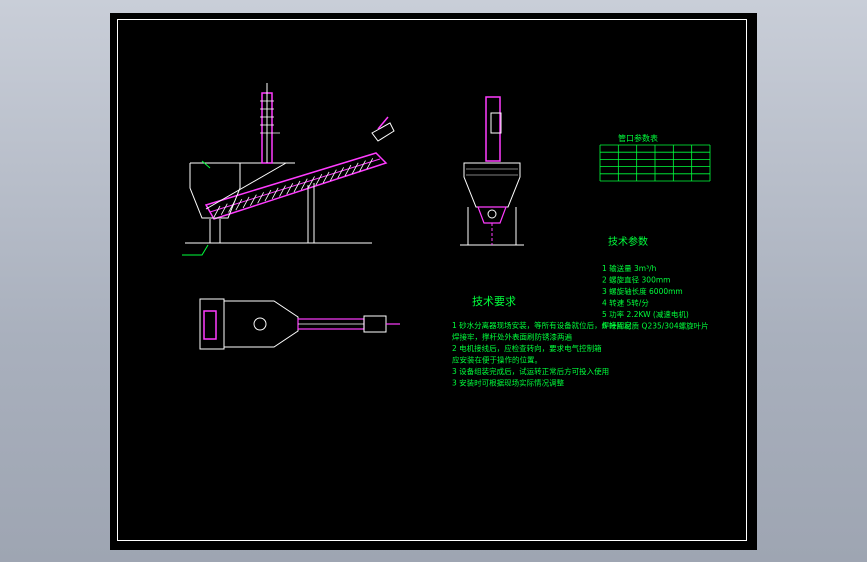 This screenshot has height=562, width=867. Describe the element at coordinates (494, 301) in the screenshot. I see `requirements-title: 技术要求` at that location.